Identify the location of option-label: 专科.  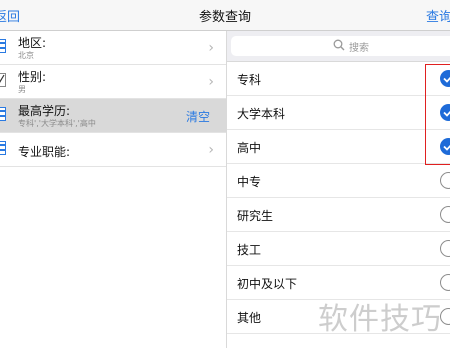
(249, 80).